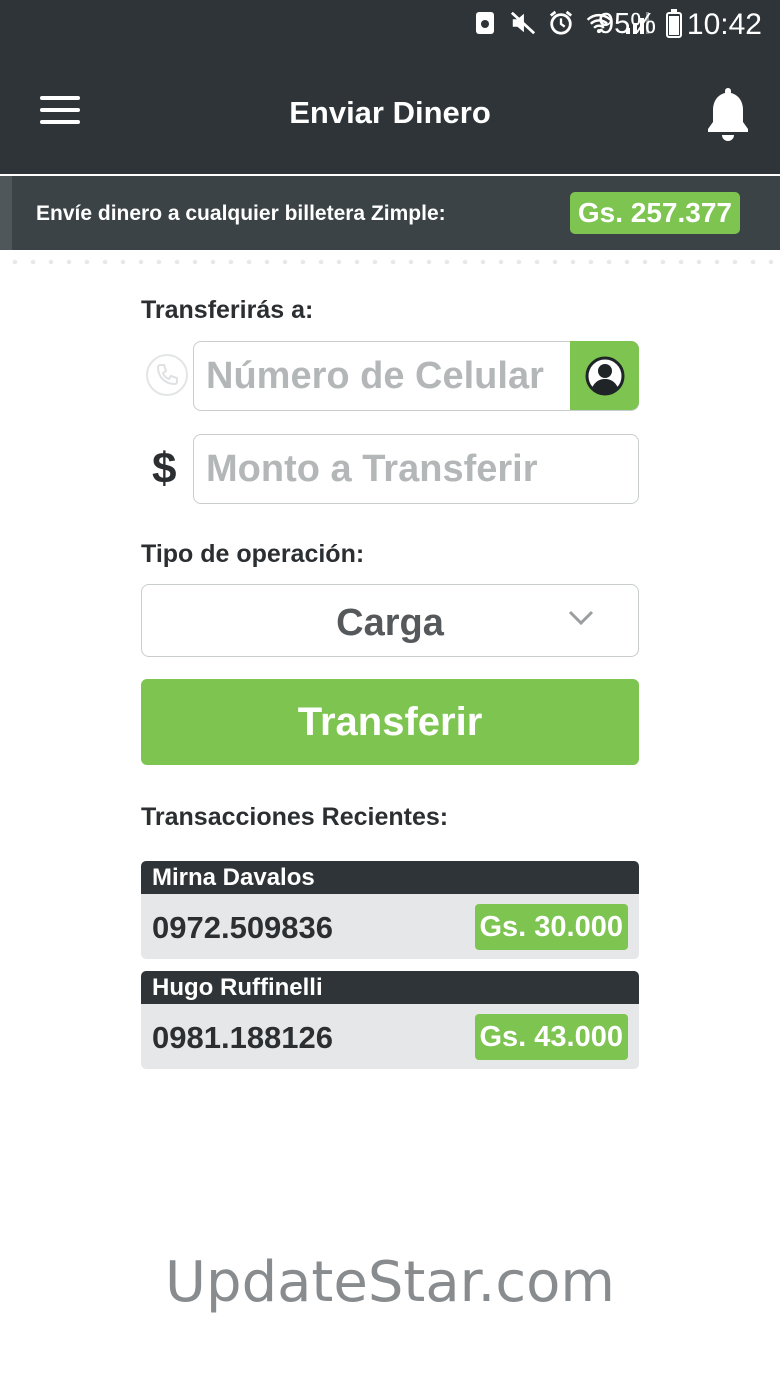 The image size is (780, 1386). What do you see at coordinates (728, 113) in the screenshot?
I see `bell-icon` at bounding box center [728, 113].